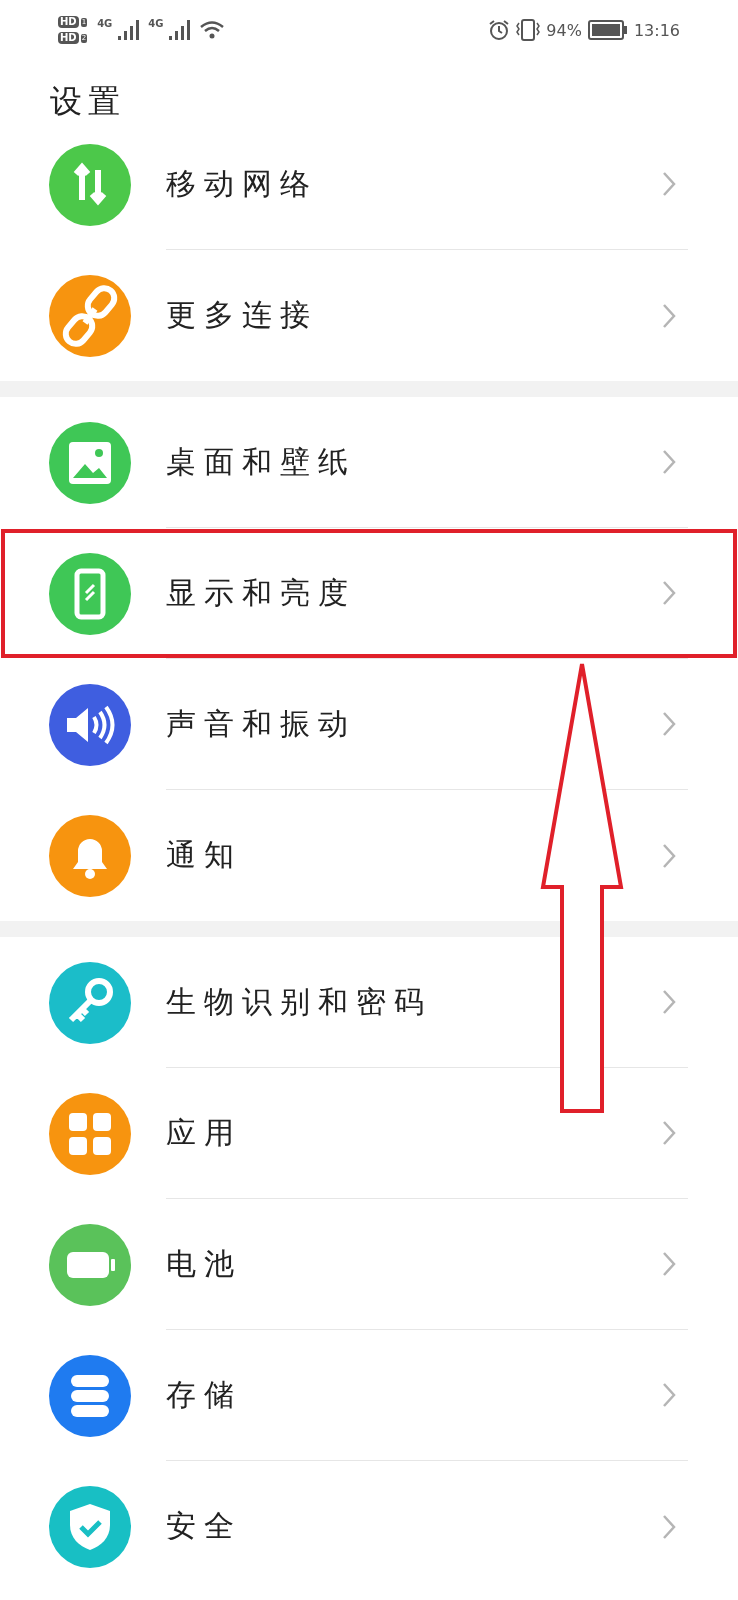 This screenshot has height=1600, width=738. Describe the element at coordinates (369, 1264) in the screenshot. I see `settings-item: 电池` at that location.